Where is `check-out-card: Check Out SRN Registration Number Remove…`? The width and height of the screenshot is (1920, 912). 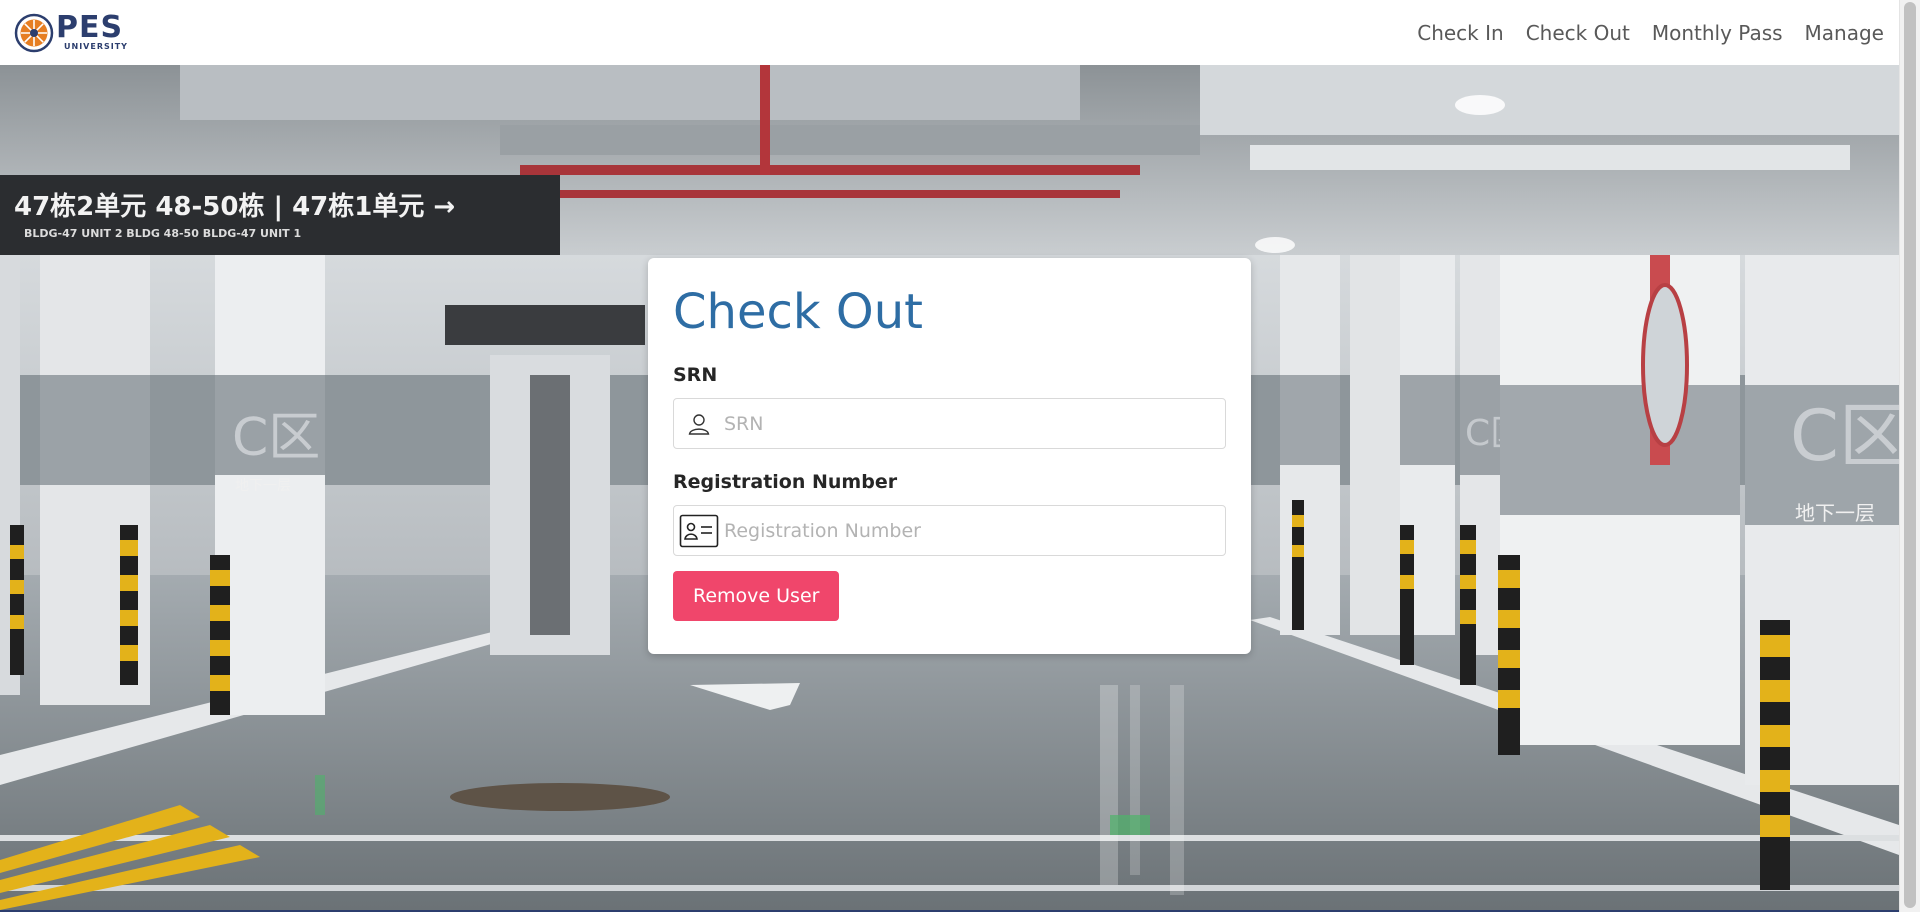 check-out-card: Check Out SRN Registration Number Remove… is located at coordinates (949, 456).